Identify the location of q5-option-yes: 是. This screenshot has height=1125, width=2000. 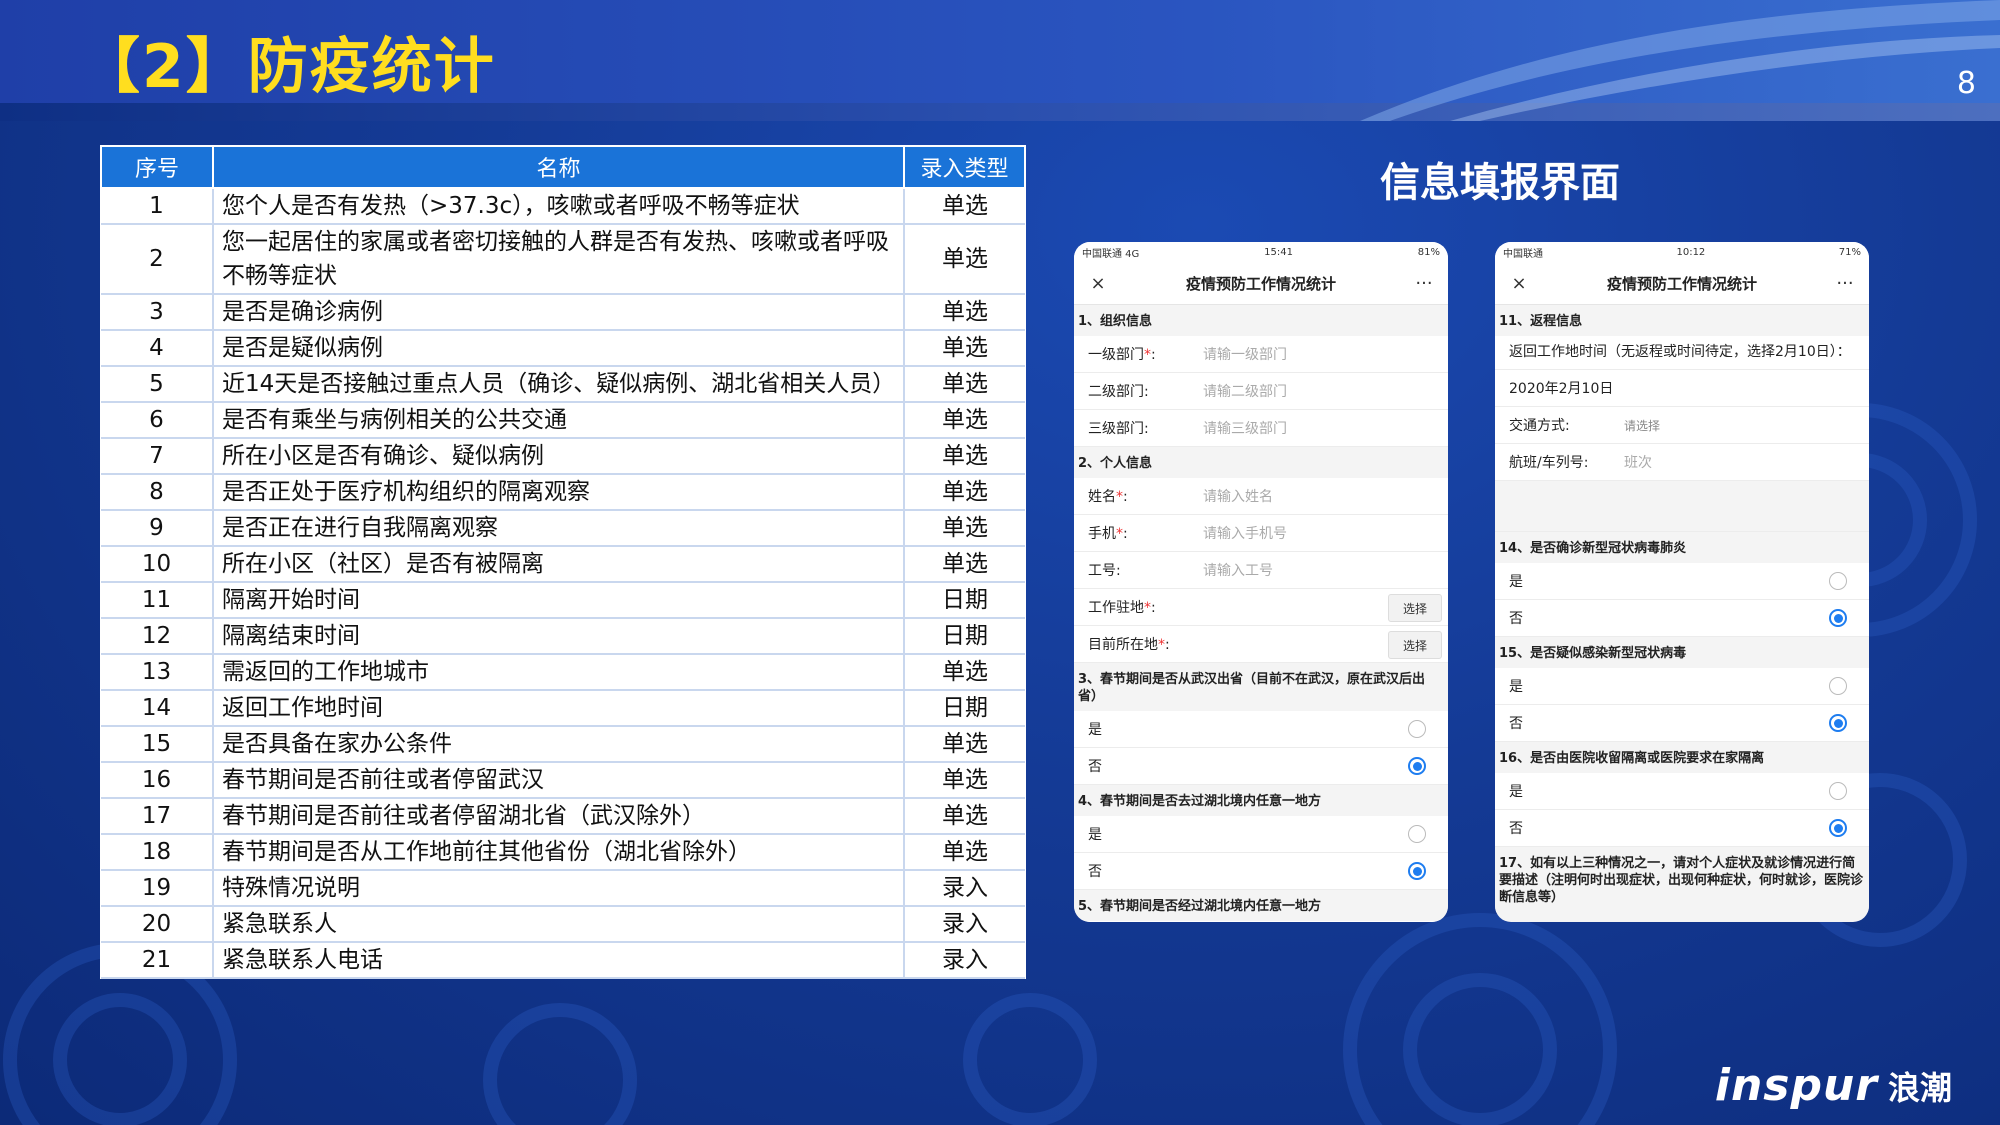
(1261, 921).